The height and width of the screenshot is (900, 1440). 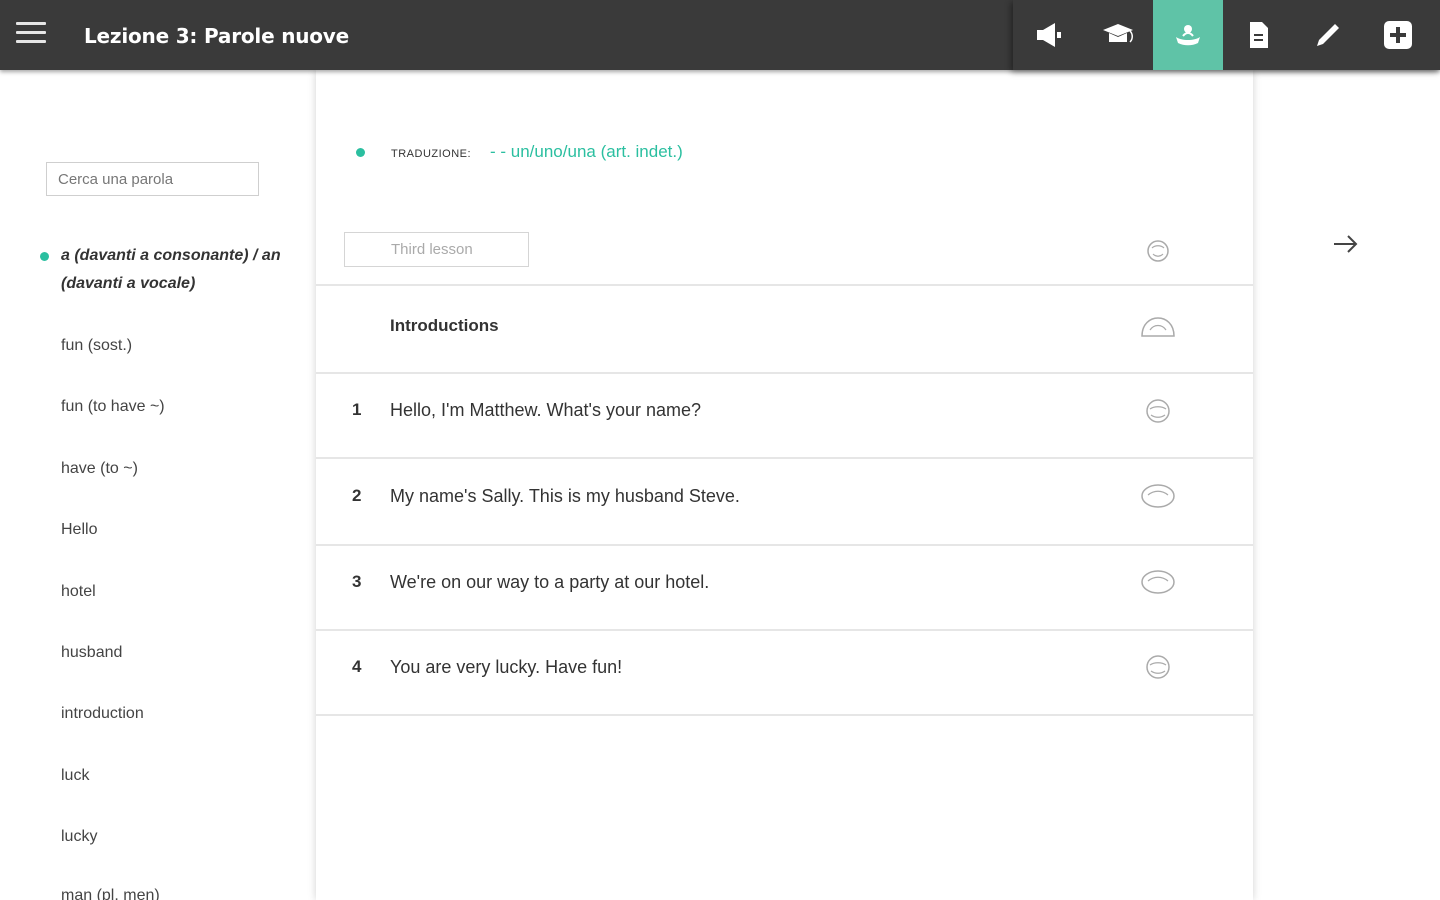 I want to click on hamburger-icon, so click(x=31, y=35).